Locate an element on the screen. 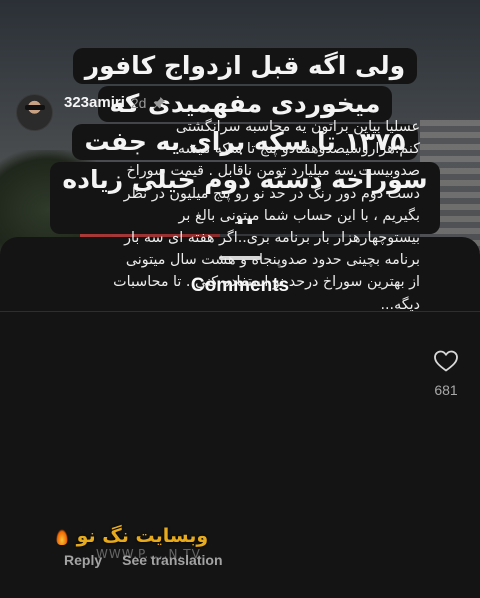 Image resolution: width=480 pixels, height=598 pixels. comment-time: 2d is located at coordinates (138, 102).